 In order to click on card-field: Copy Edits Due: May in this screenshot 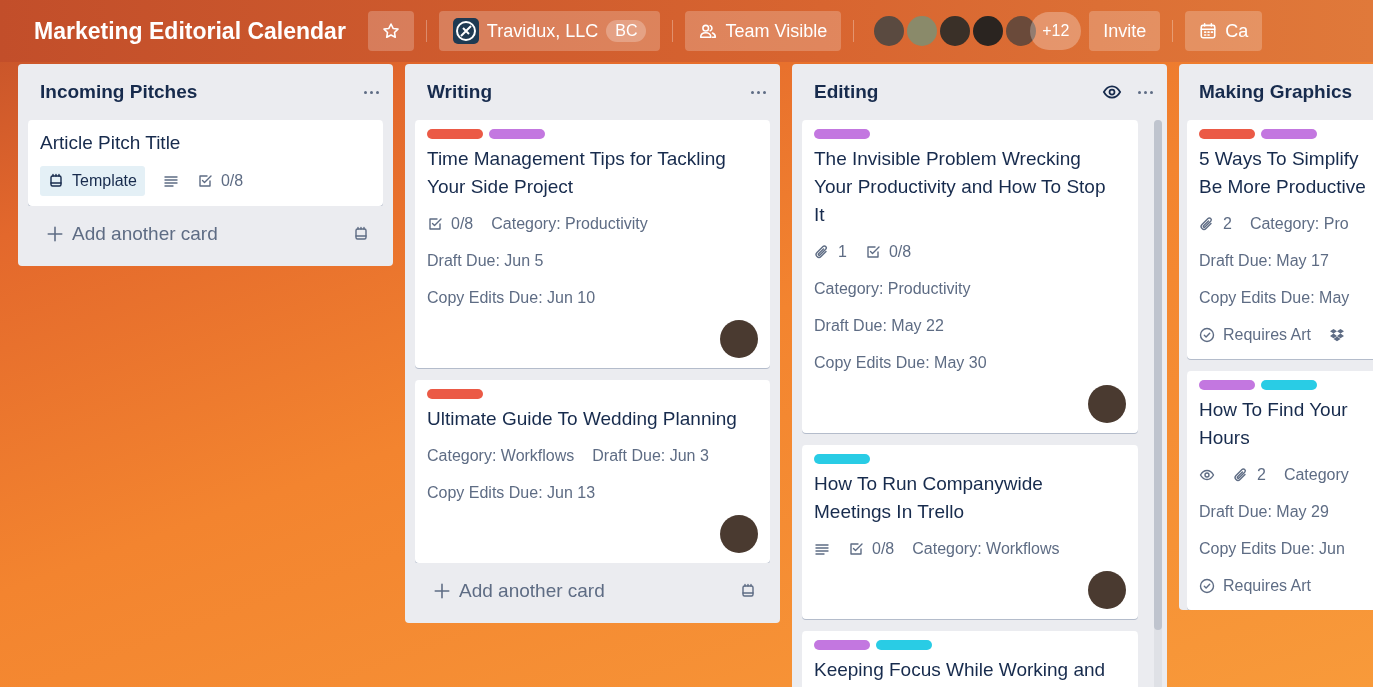, I will do `click(1274, 298)`.